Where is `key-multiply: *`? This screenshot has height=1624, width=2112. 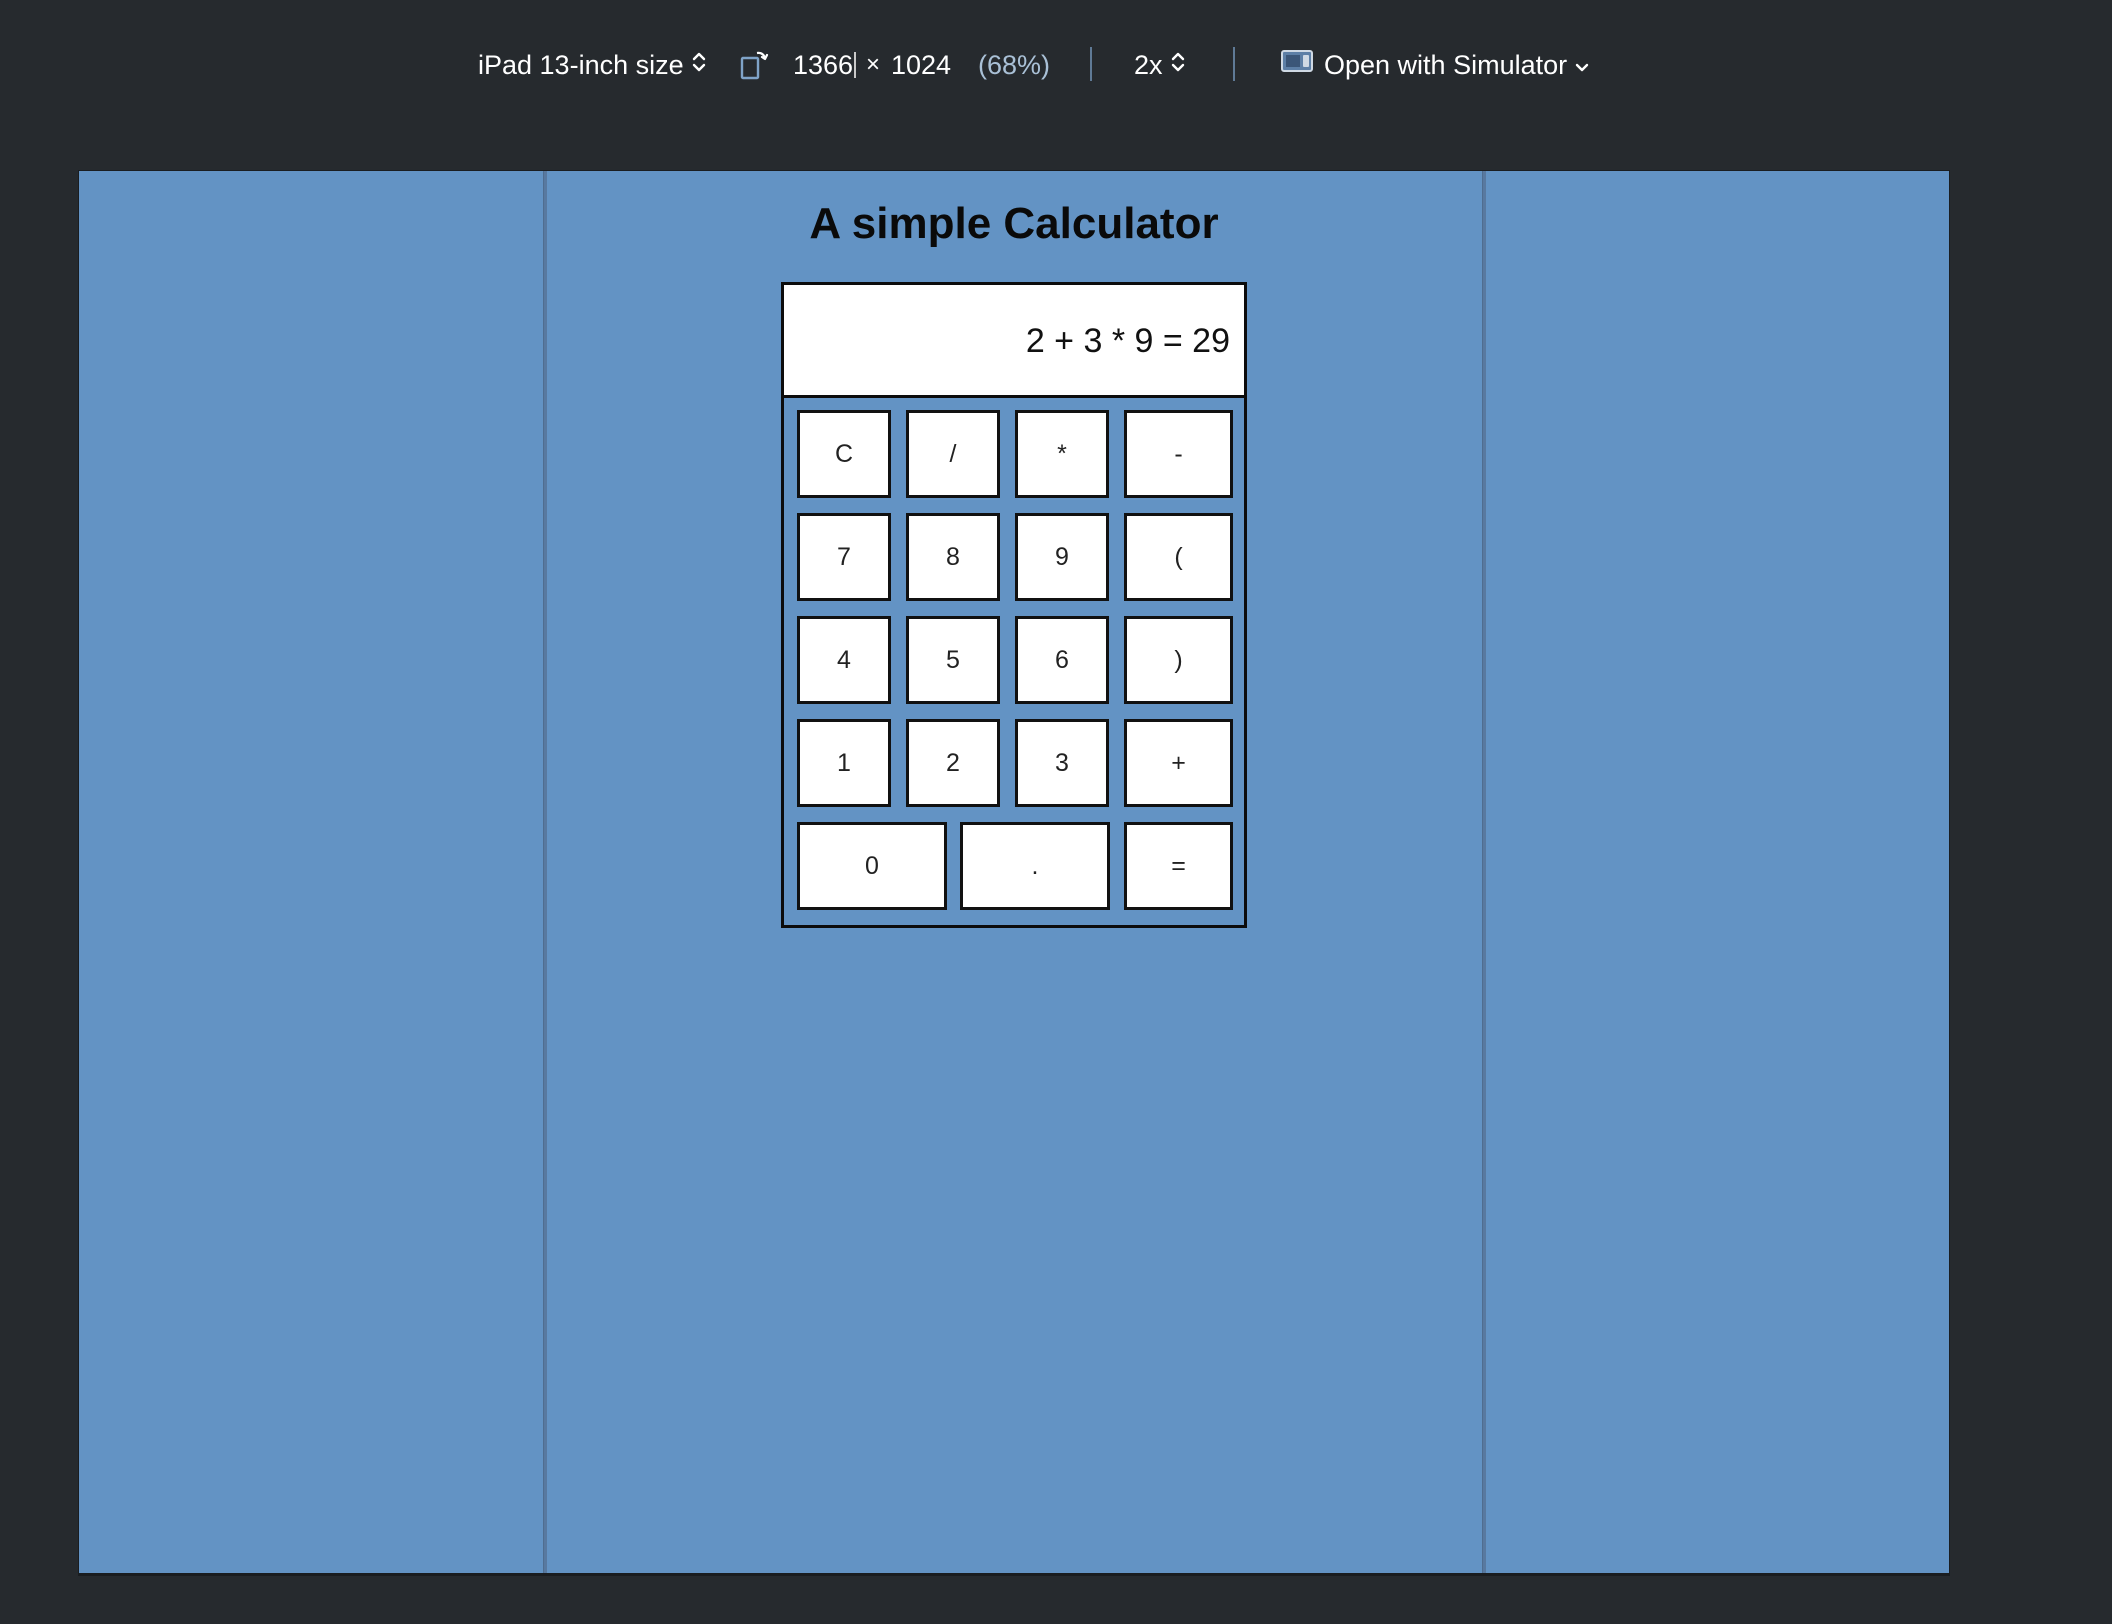 key-multiply: * is located at coordinates (1062, 454).